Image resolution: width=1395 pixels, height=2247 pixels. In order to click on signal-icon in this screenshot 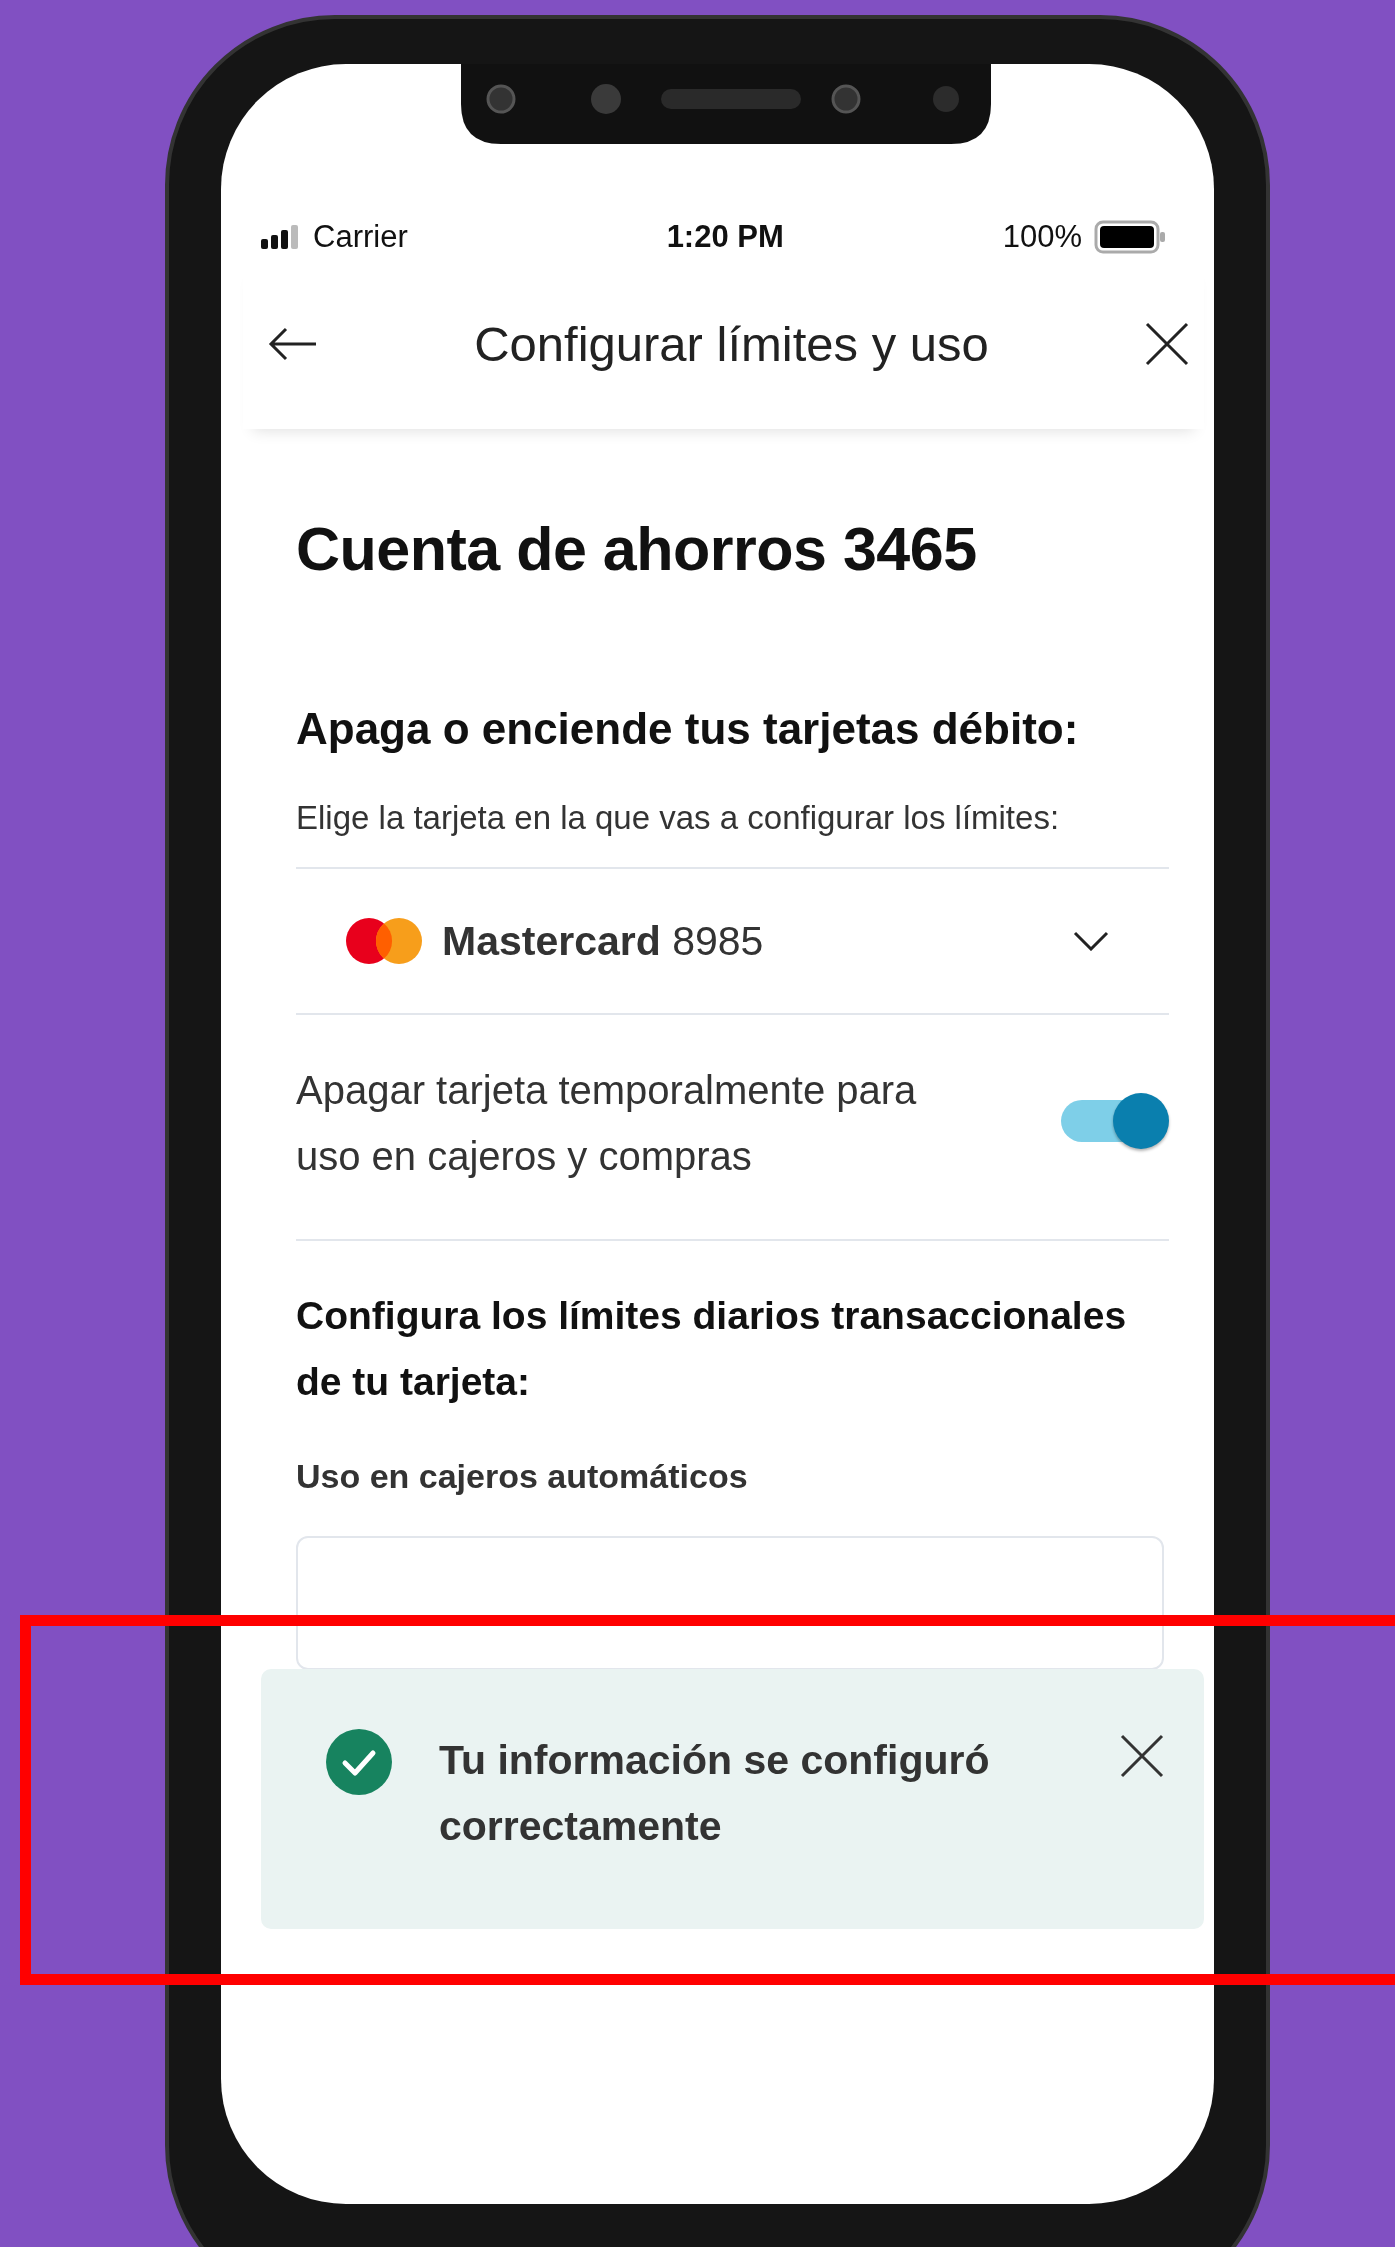, I will do `click(281, 236)`.